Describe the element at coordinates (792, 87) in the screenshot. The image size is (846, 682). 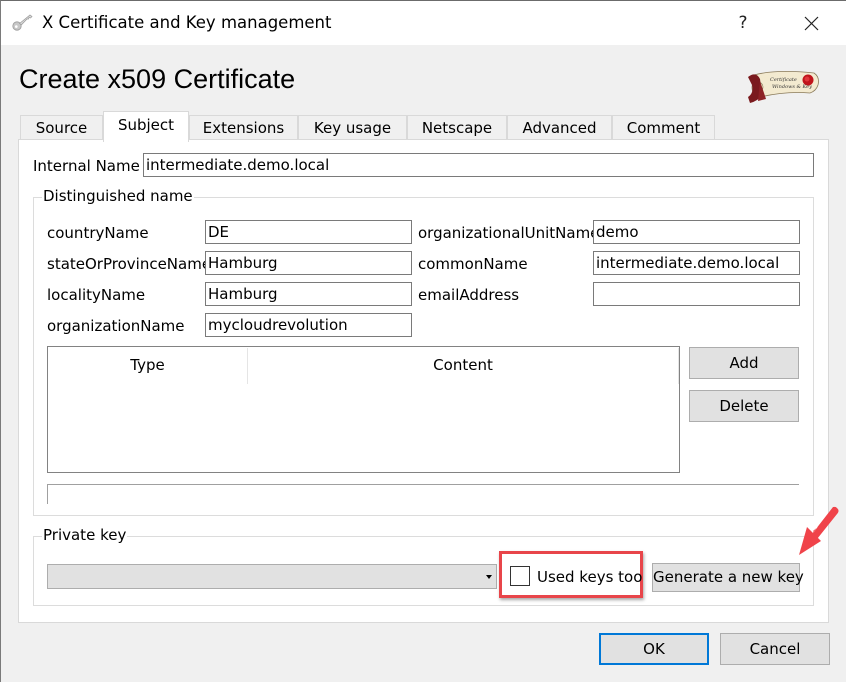
I see `svg-text: Windows & Key` at that location.